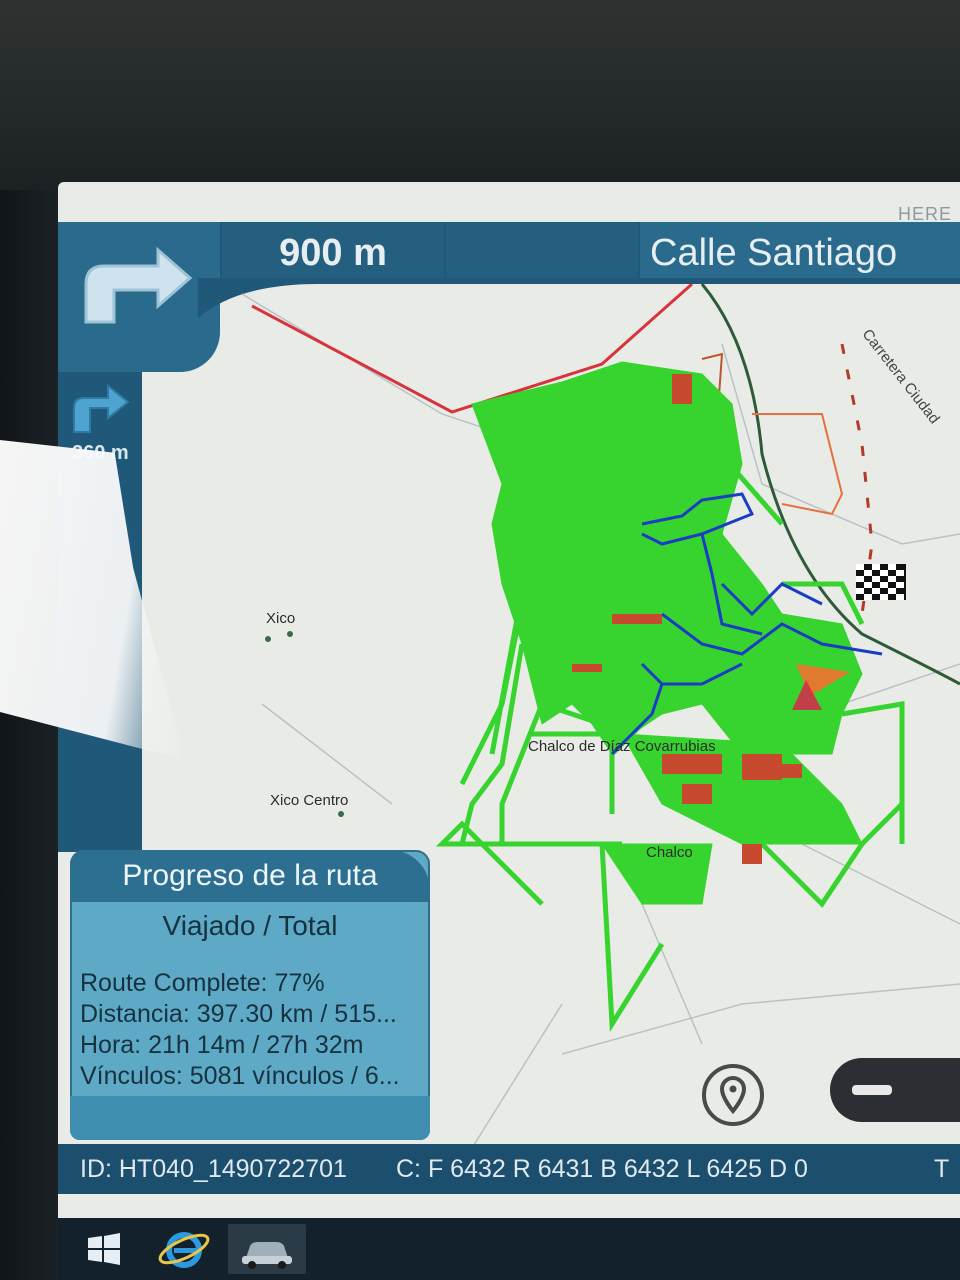 Image resolution: width=960 pixels, height=1280 pixels. Describe the element at coordinates (800, 253) in the screenshot. I see `street-name: Calle Santiago` at that location.